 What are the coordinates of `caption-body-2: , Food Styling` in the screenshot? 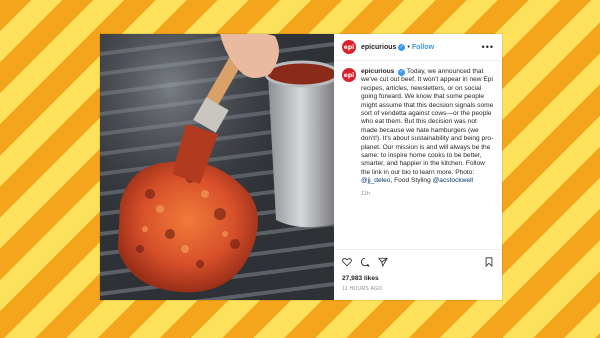 It's located at (410, 181).